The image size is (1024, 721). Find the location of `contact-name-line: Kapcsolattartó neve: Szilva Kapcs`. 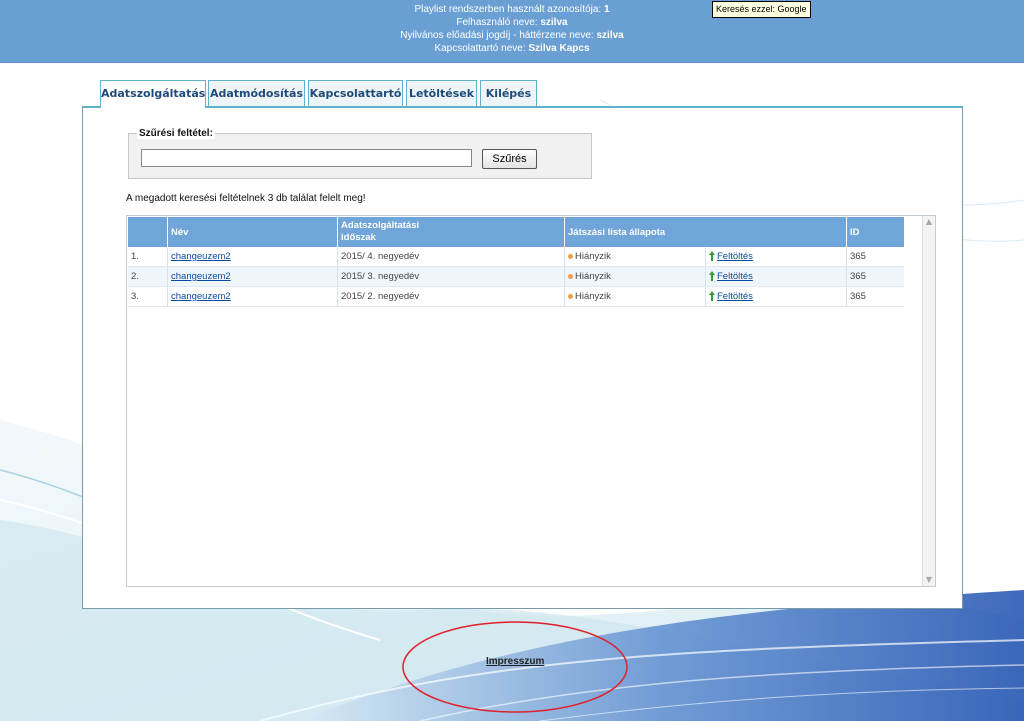

contact-name-line: Kapcsolattartó neve: Szilva Kapcs is located at coordinates (512, 48).